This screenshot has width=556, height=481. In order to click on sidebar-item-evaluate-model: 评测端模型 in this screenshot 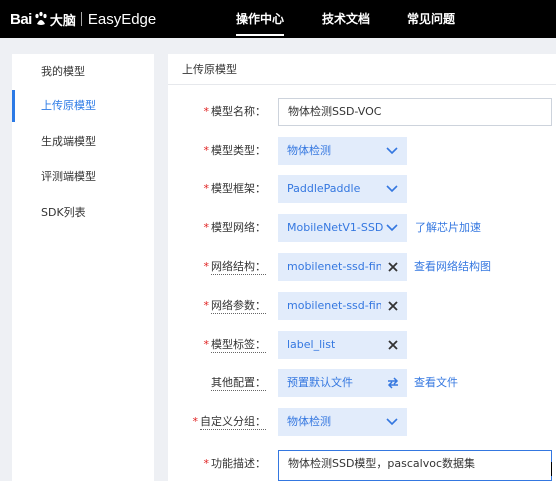, I will do `click(83, 177)`.